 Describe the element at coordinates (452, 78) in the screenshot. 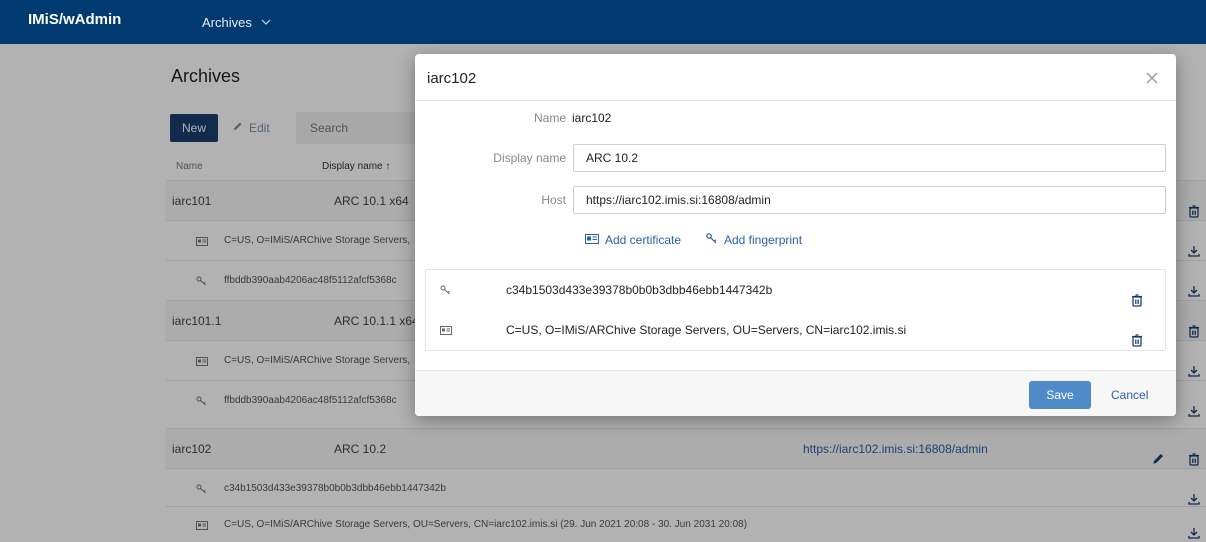

I see `dialog-title: iarc102` at that location.